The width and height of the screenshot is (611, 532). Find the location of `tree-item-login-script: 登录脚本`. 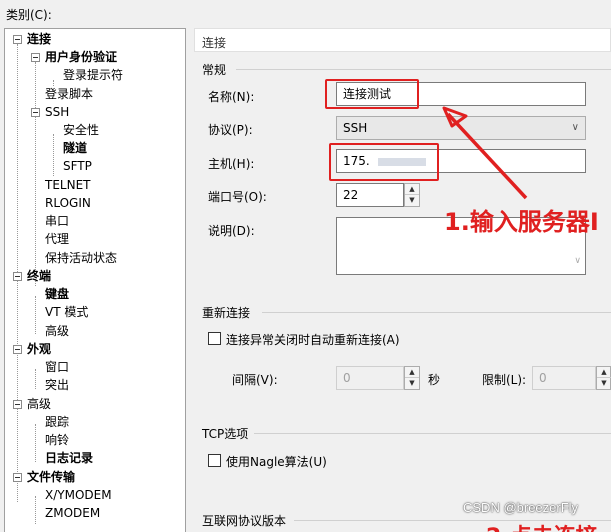

tree-item-login-script: 登录脚本 is located at coordinates (69, 94).